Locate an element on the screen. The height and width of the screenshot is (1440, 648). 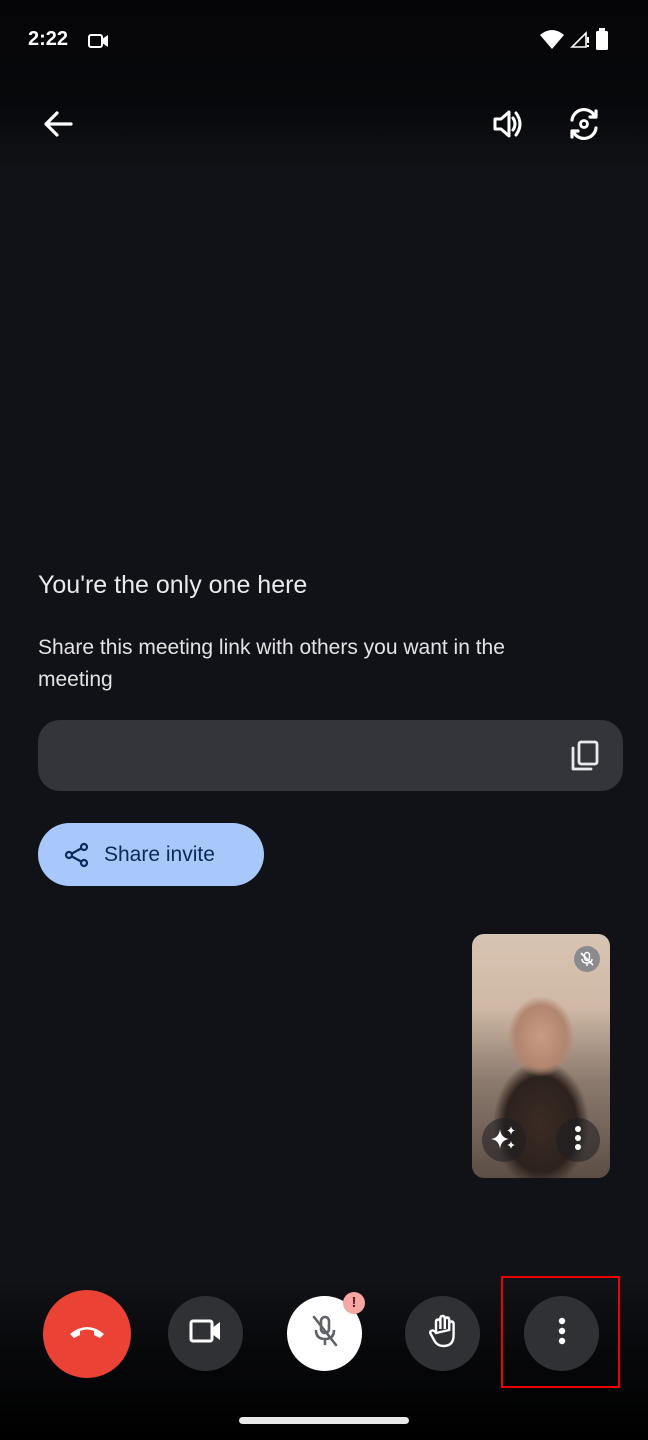
visual-effects-button is located at coordinates (504, 1140).